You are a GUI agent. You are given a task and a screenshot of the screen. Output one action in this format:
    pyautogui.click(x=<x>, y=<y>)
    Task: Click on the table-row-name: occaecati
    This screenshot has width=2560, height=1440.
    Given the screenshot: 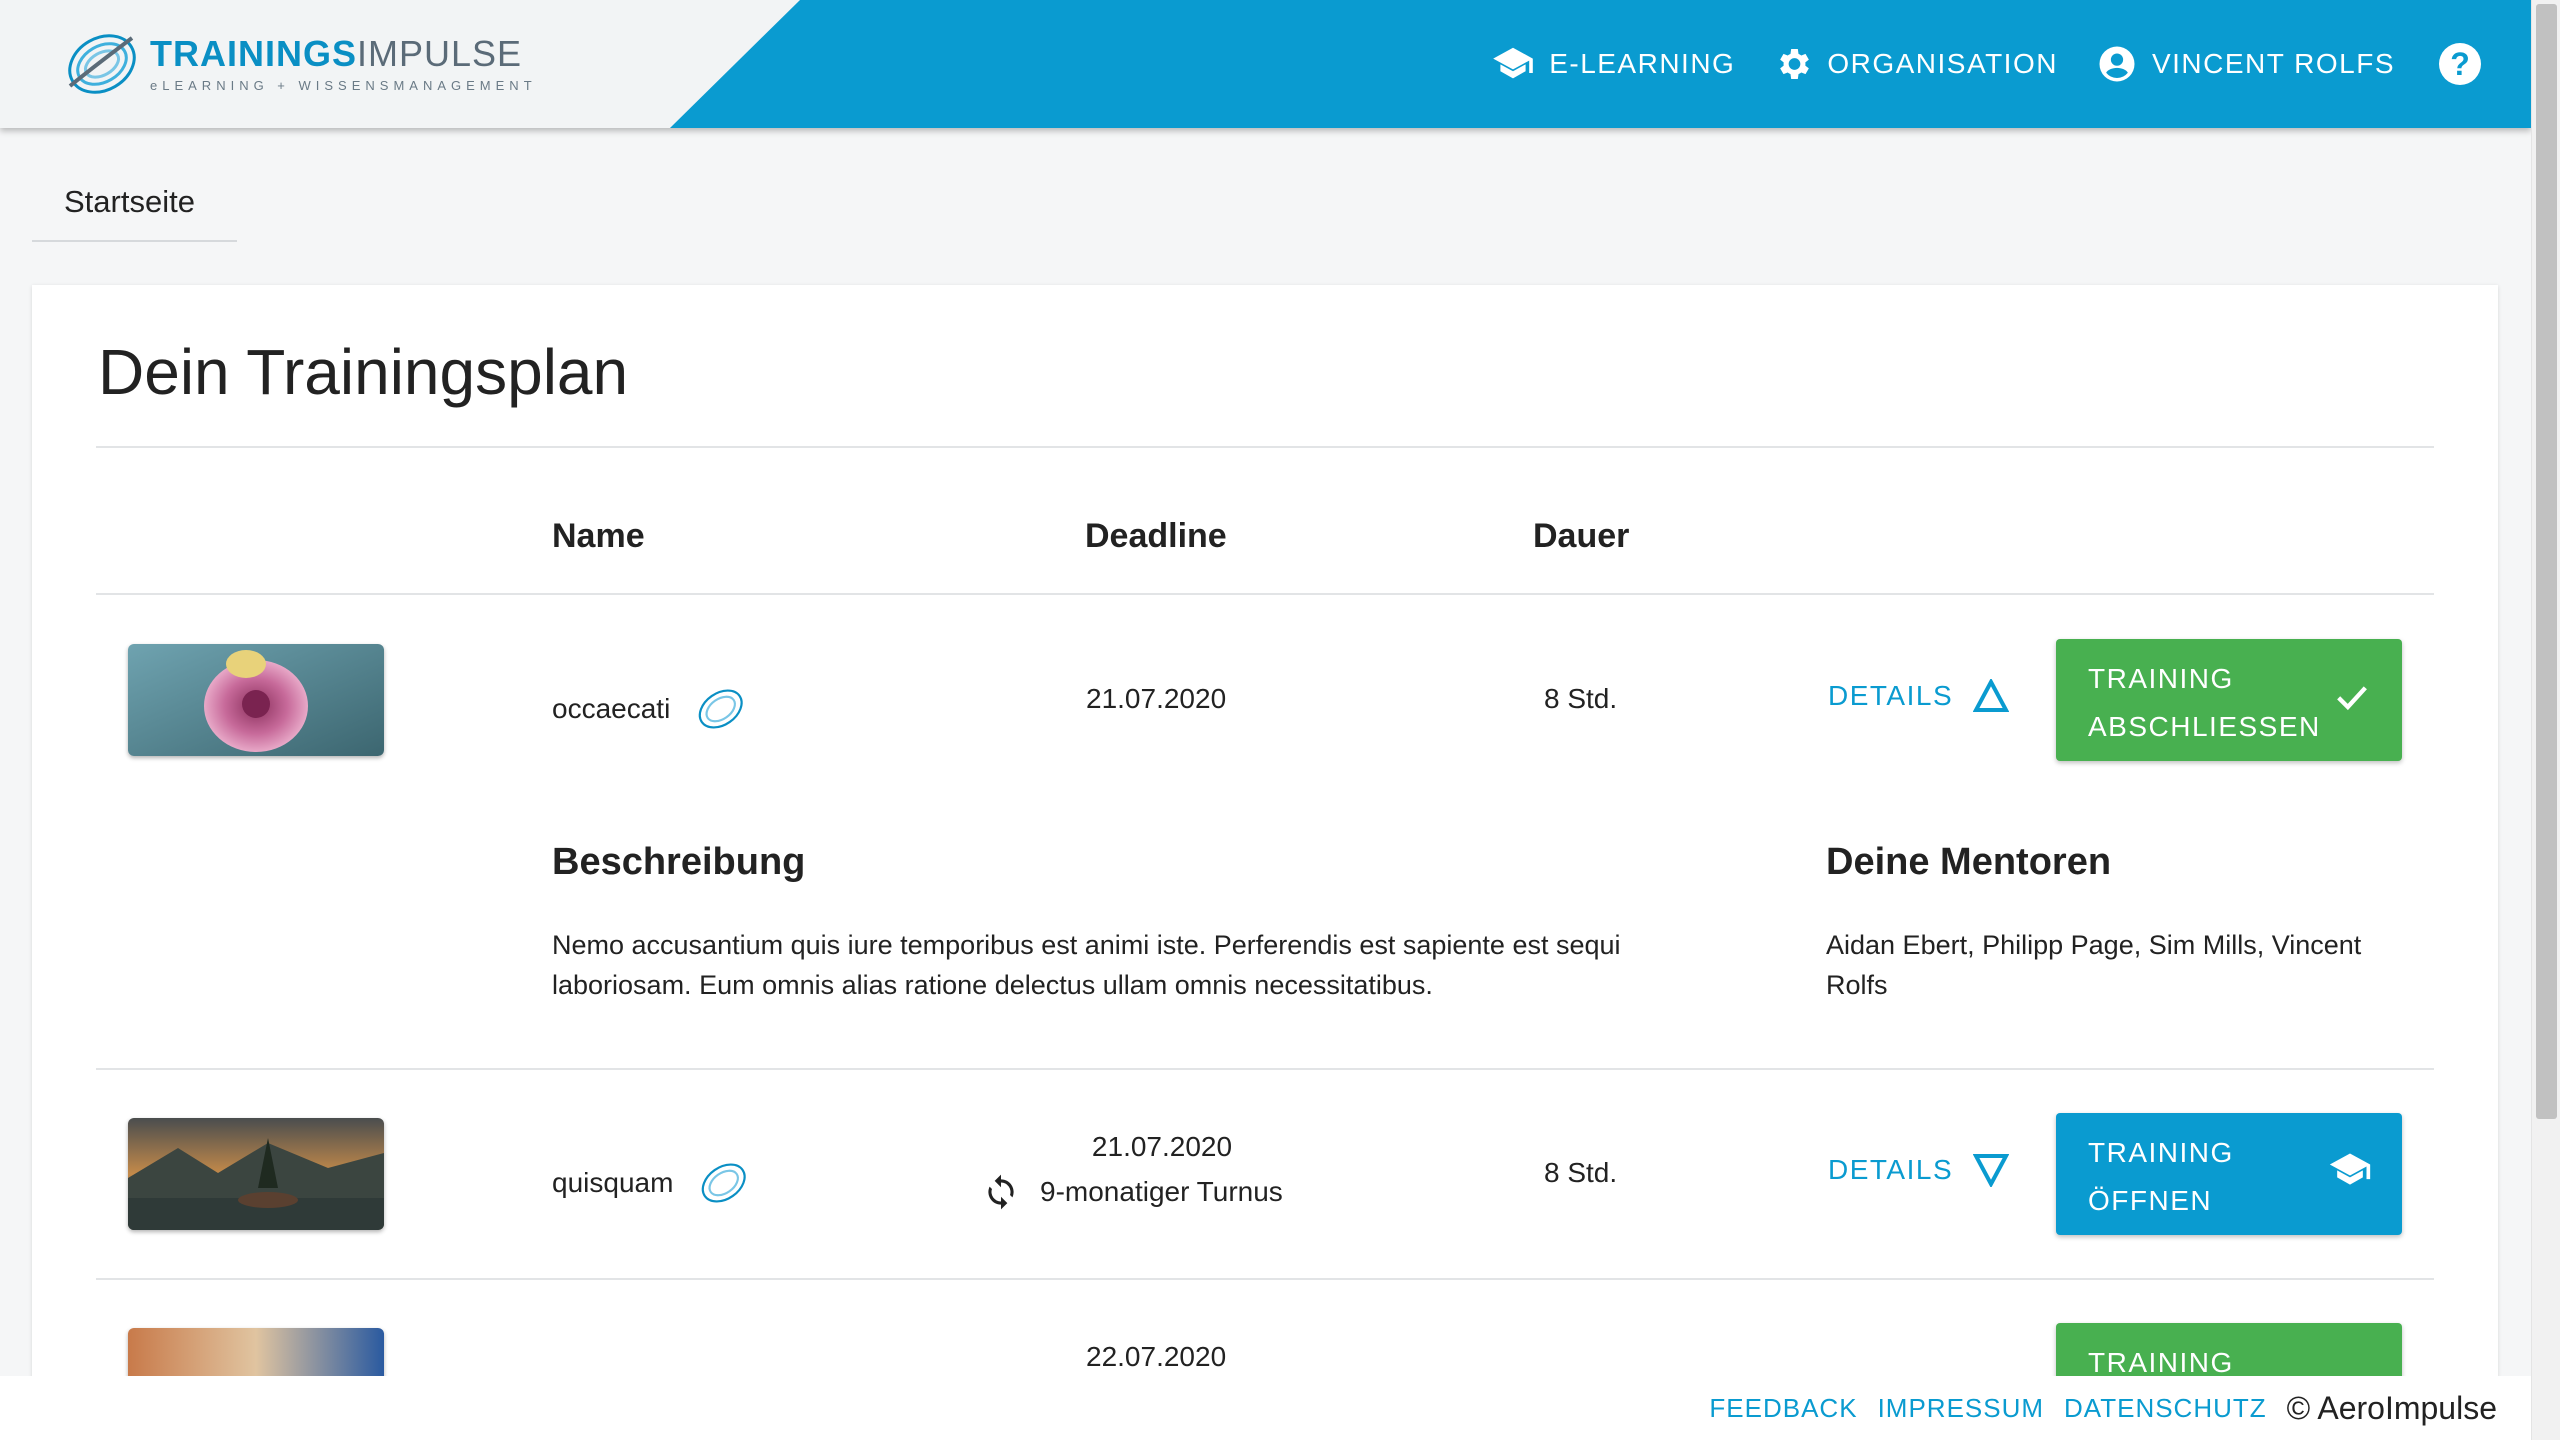 What is the action you would take?
    pyautogui.click(x=650, y=709)
    